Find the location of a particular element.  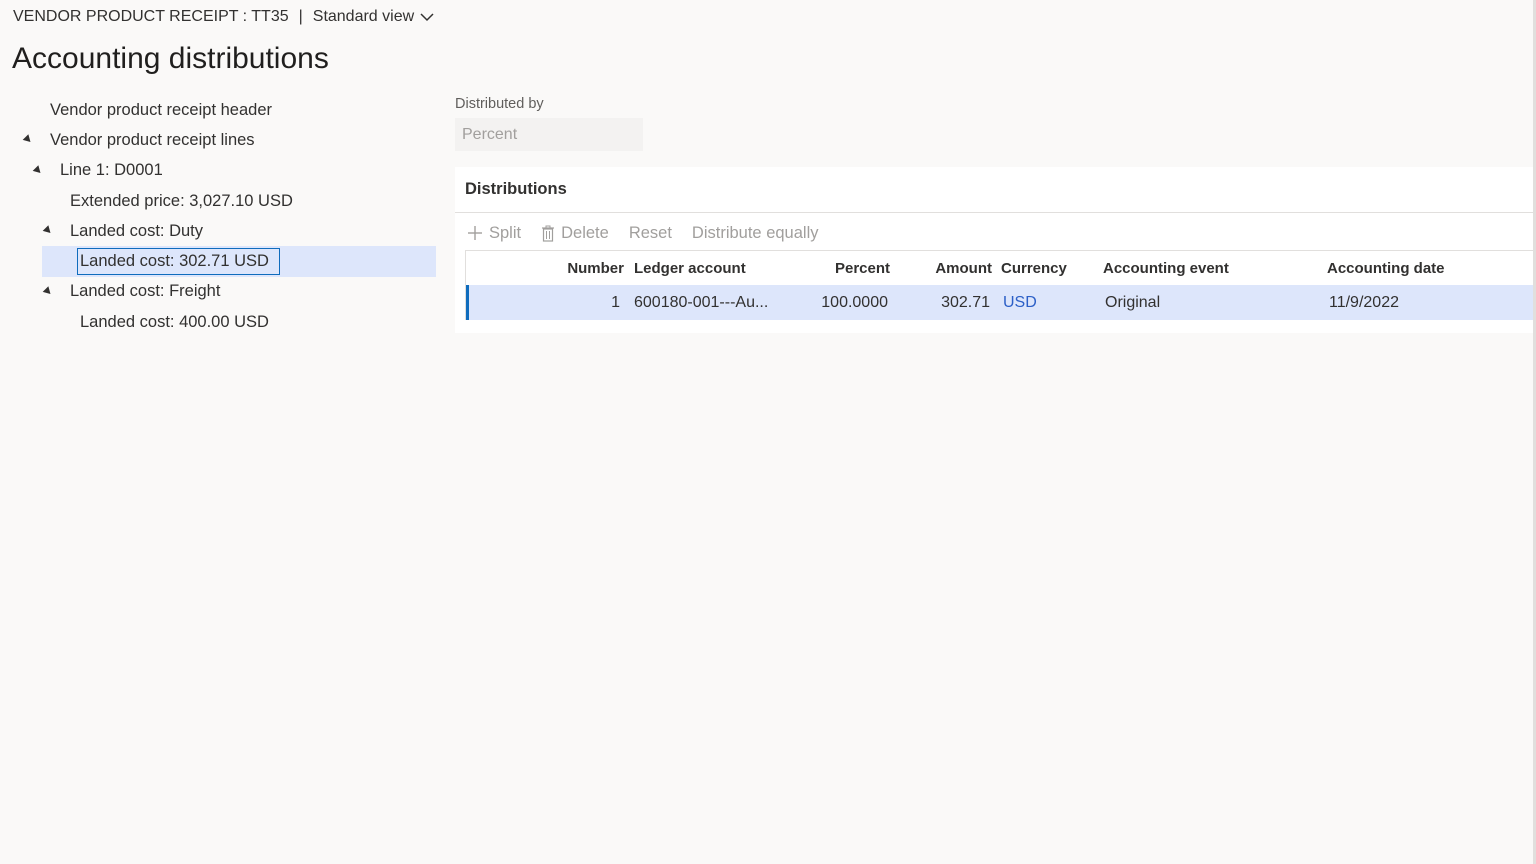

distributions-toolbar: Split Delete Reset Distribute equally is located at coordinates (652, 233).